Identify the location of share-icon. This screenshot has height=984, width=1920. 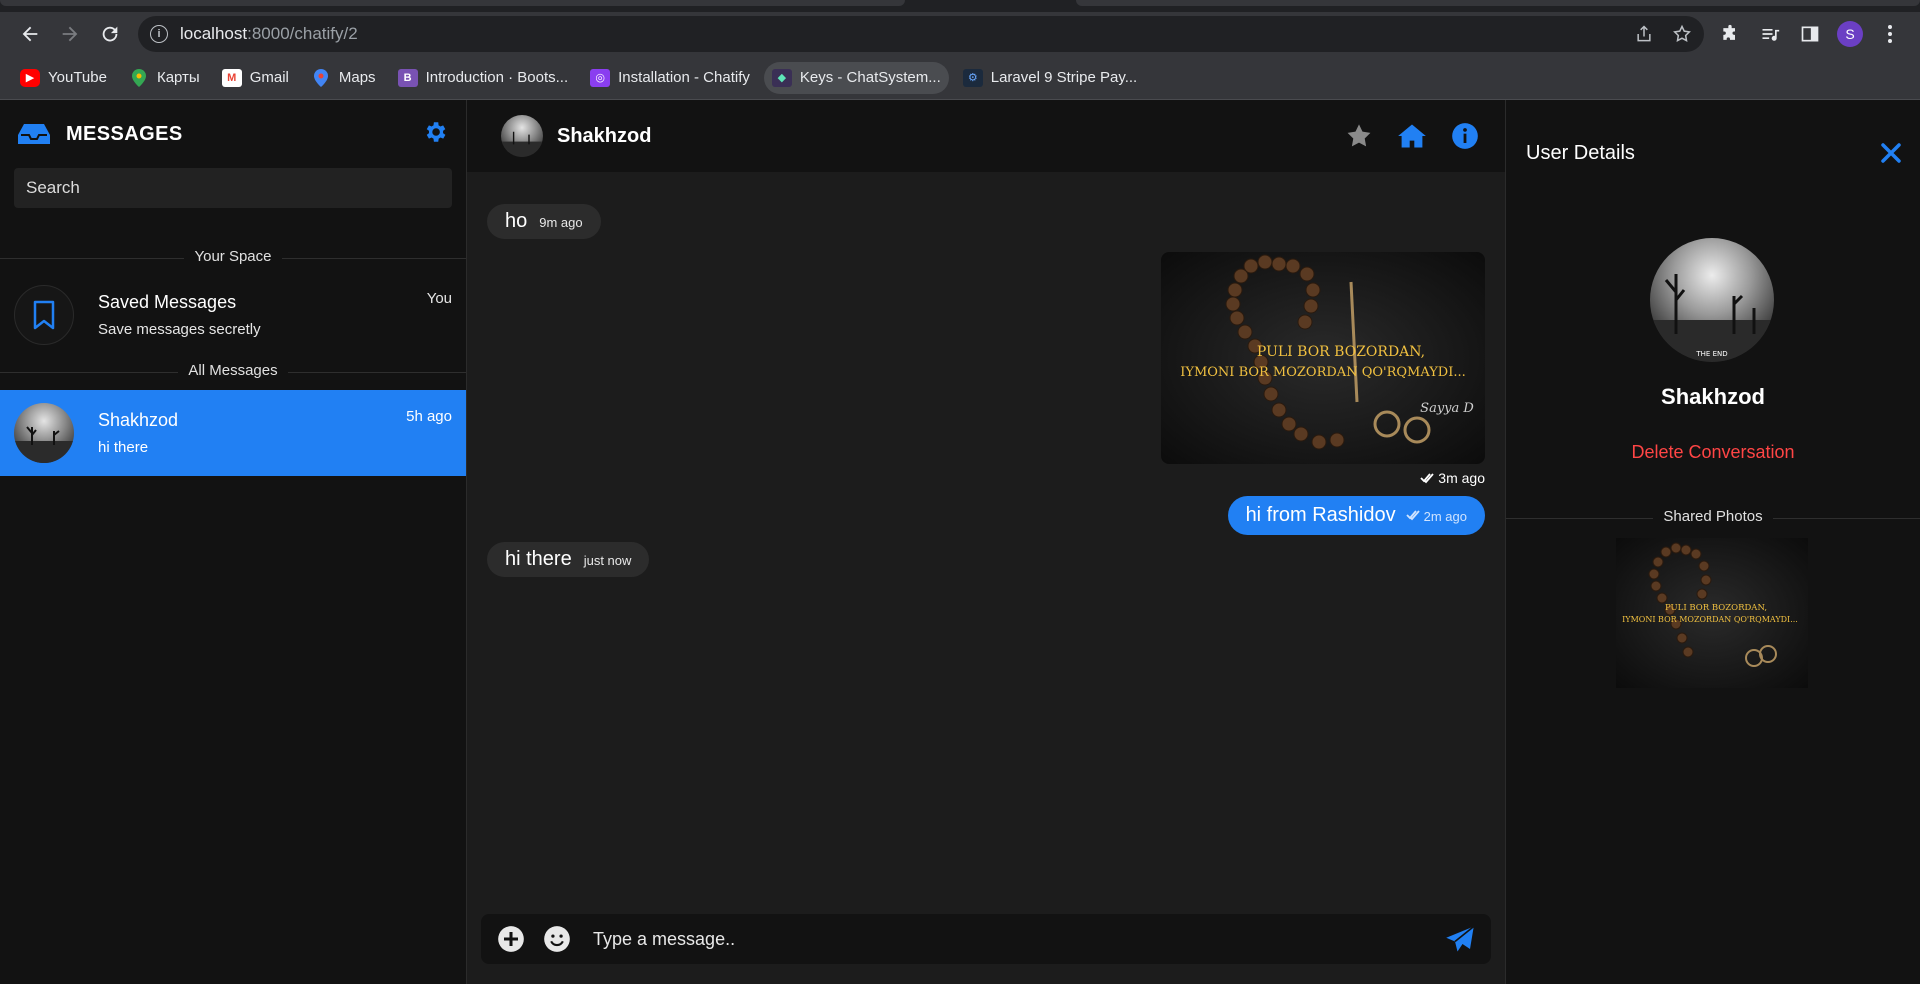
(1644, 34).